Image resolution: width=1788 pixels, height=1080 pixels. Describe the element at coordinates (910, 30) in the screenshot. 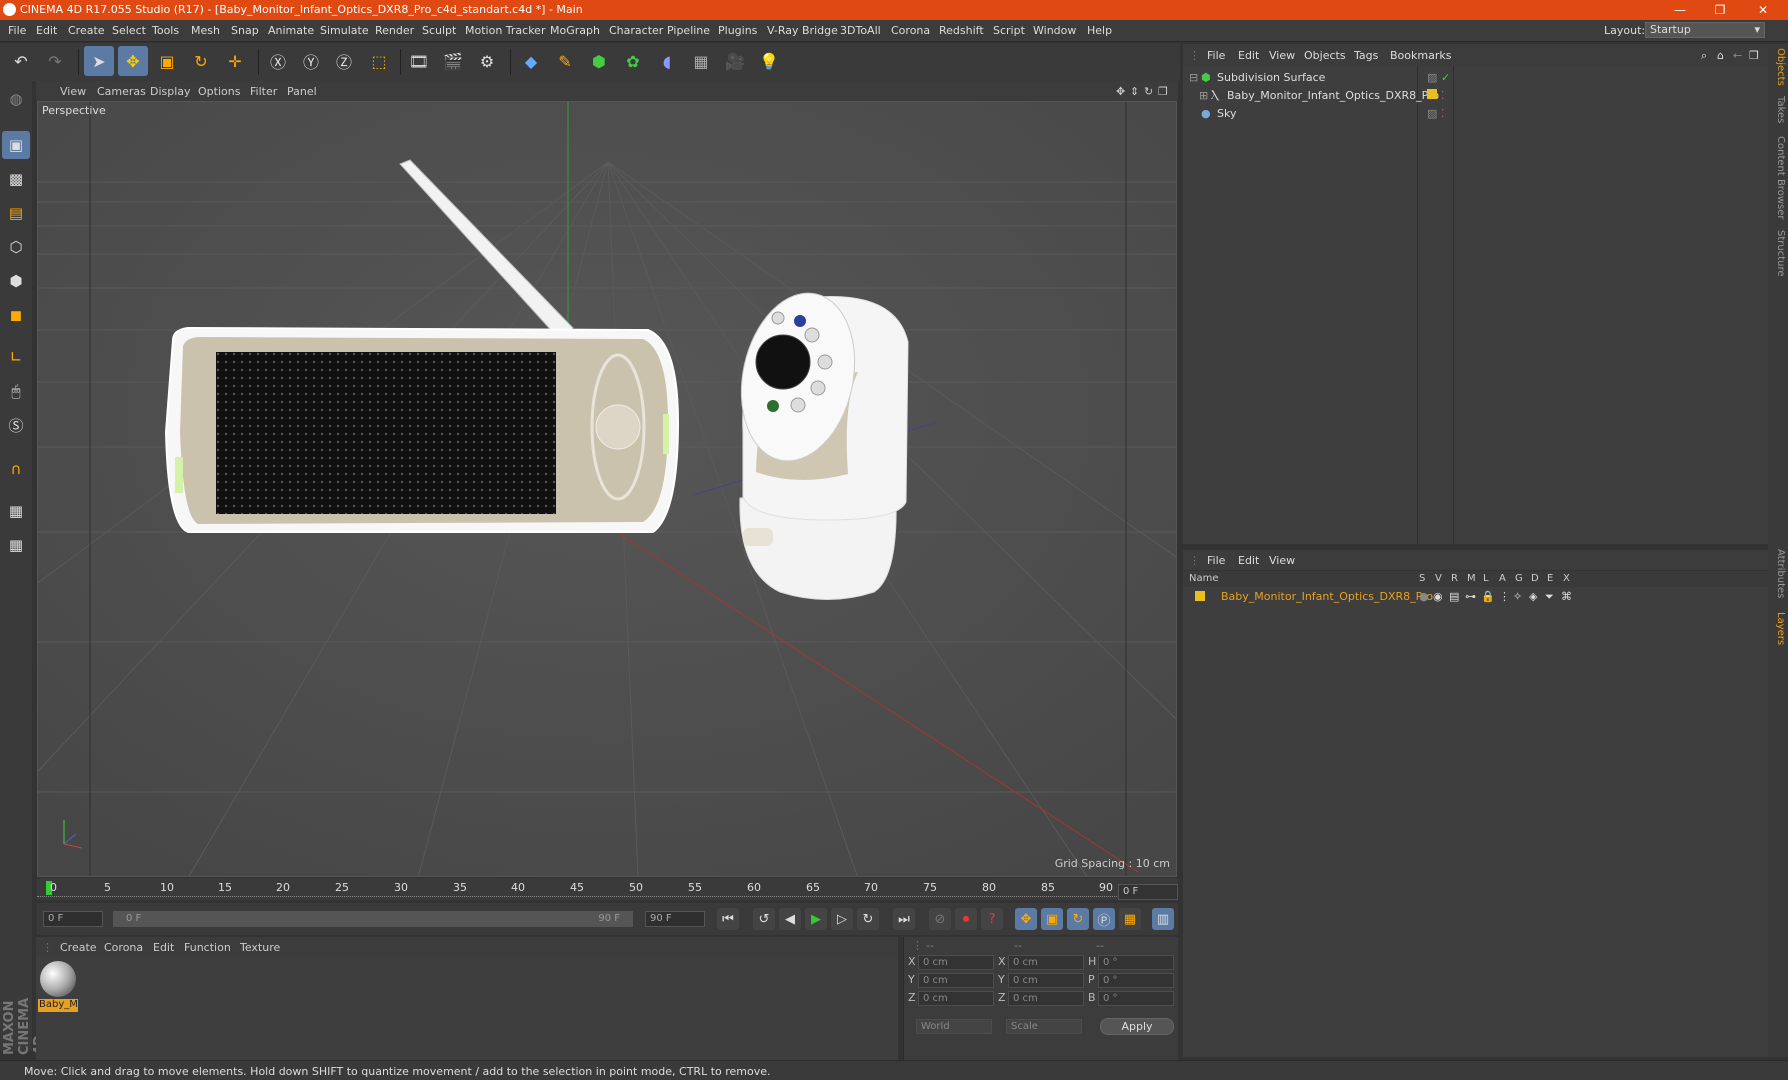

I see `menu-corona: Corona` at that location.